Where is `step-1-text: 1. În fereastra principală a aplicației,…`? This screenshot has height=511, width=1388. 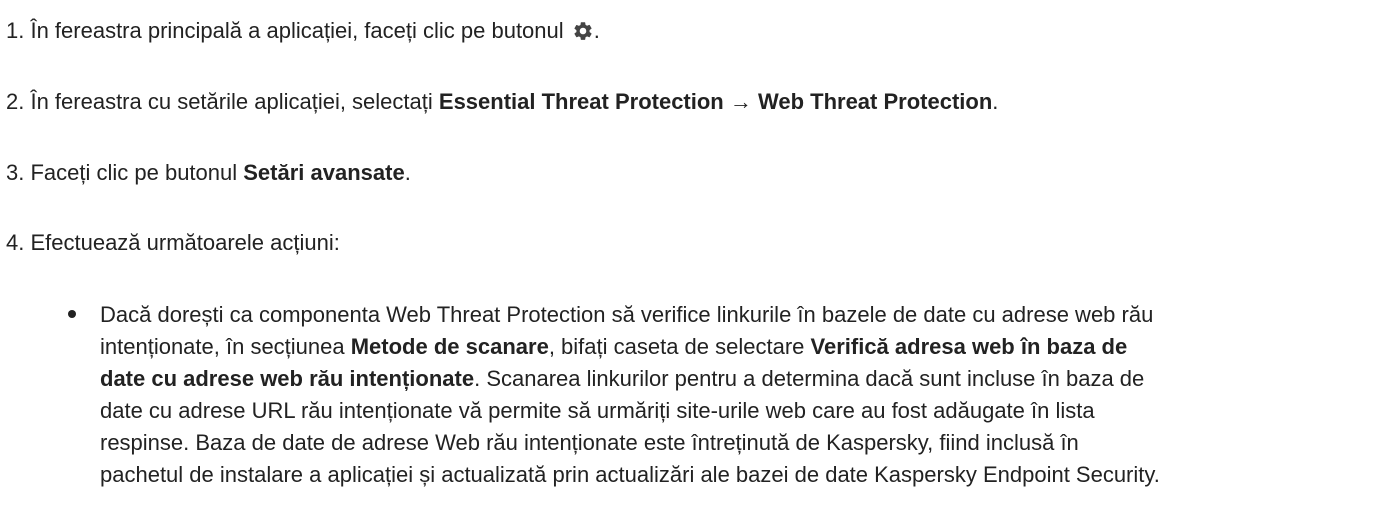 step-1-text: 1. În fereastra principală a aplicației,… is located at coordinates (288, 30).